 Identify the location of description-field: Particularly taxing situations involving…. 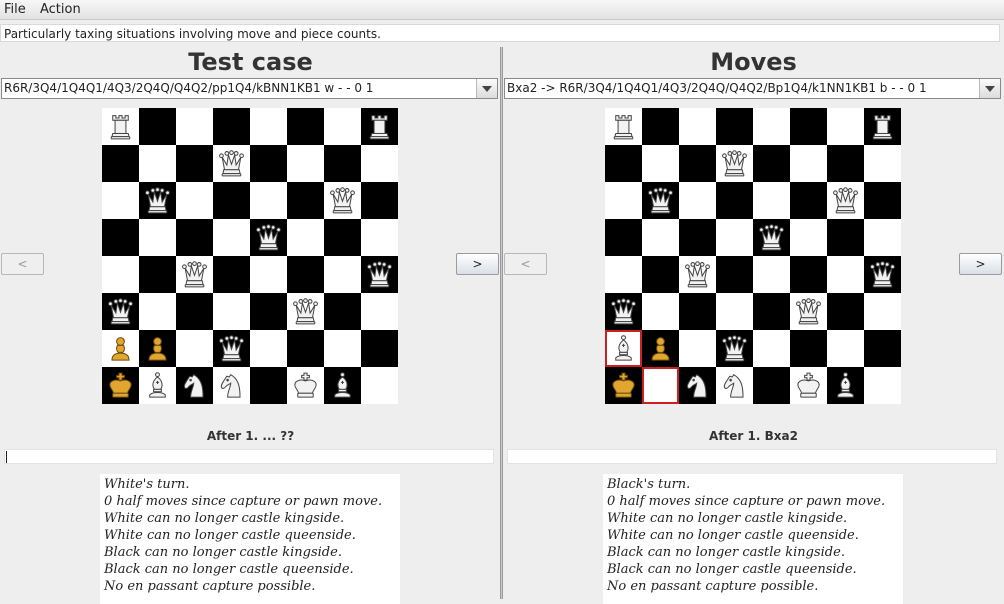
(500, 33).